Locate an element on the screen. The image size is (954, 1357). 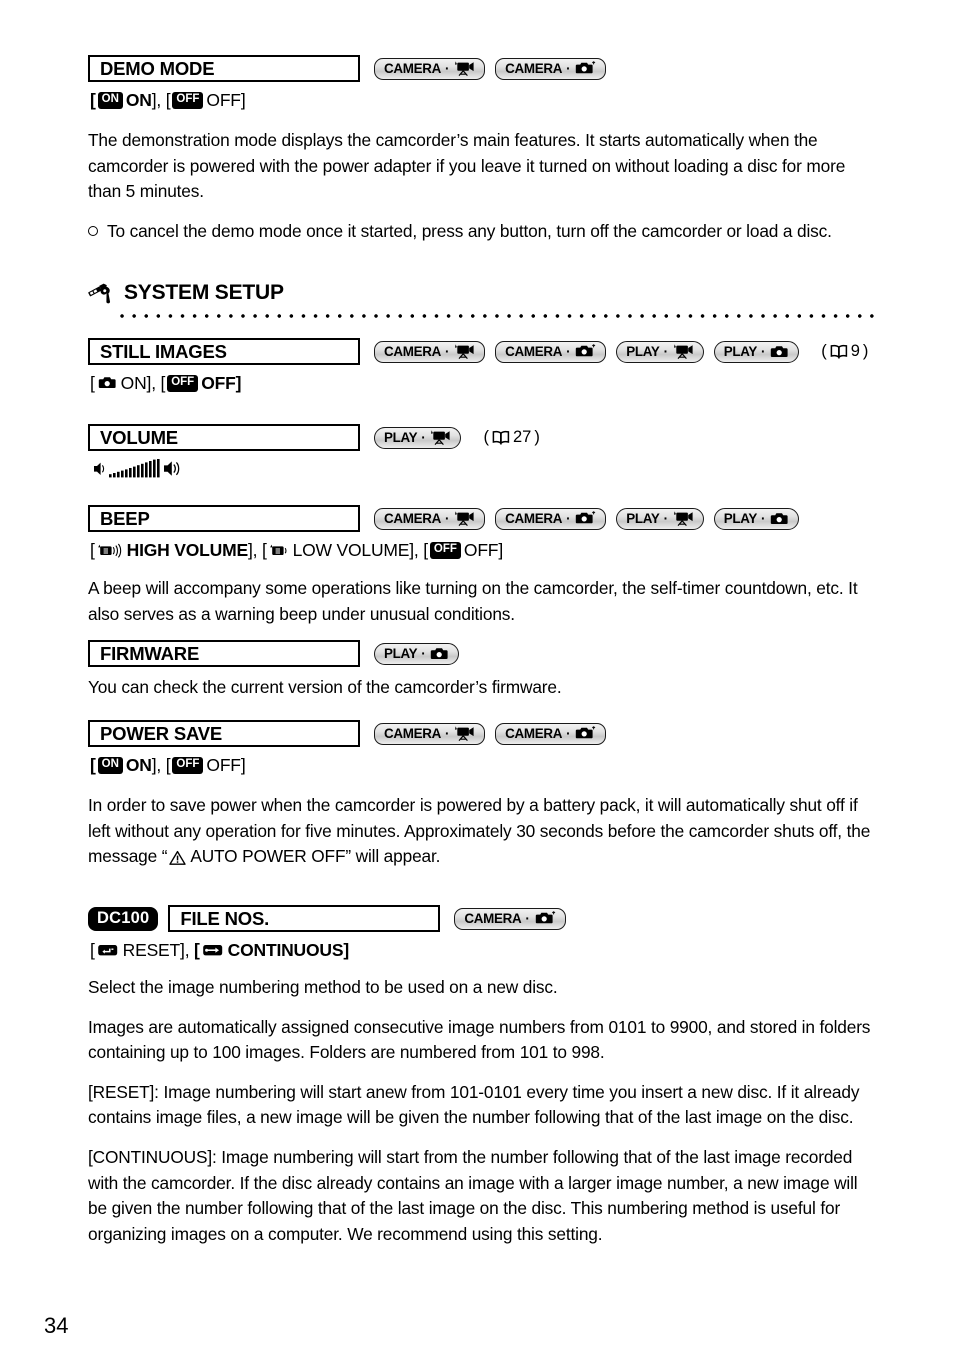
beep-title: BEEP is located at coordinates (224, 518).